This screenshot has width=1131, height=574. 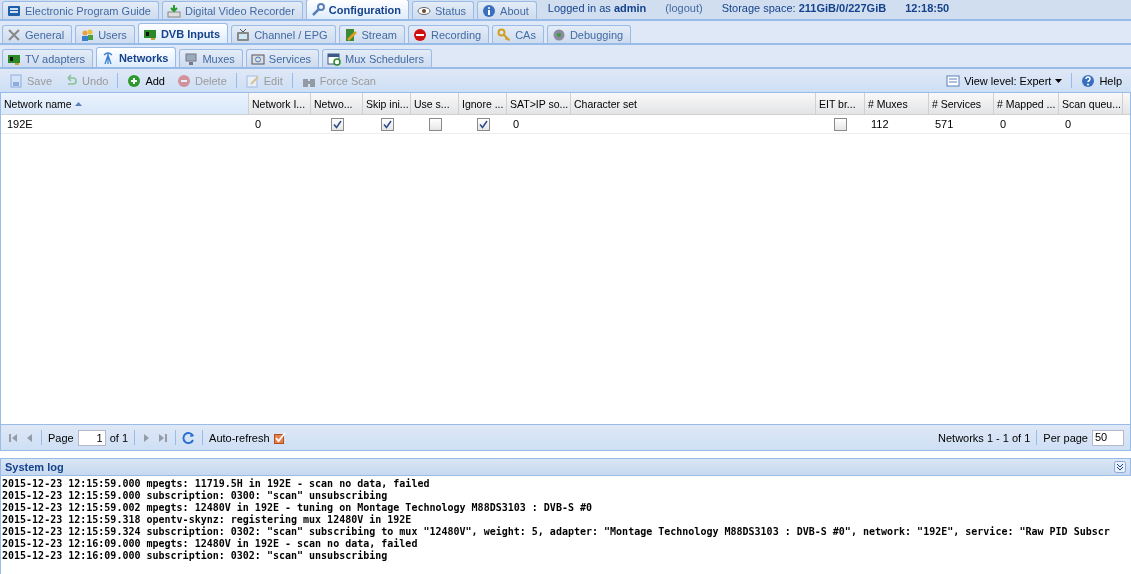 What do you see at coordinates (136, 57) in the screenshot?
I see `tab: Networks` at bounding box center [136, 57].